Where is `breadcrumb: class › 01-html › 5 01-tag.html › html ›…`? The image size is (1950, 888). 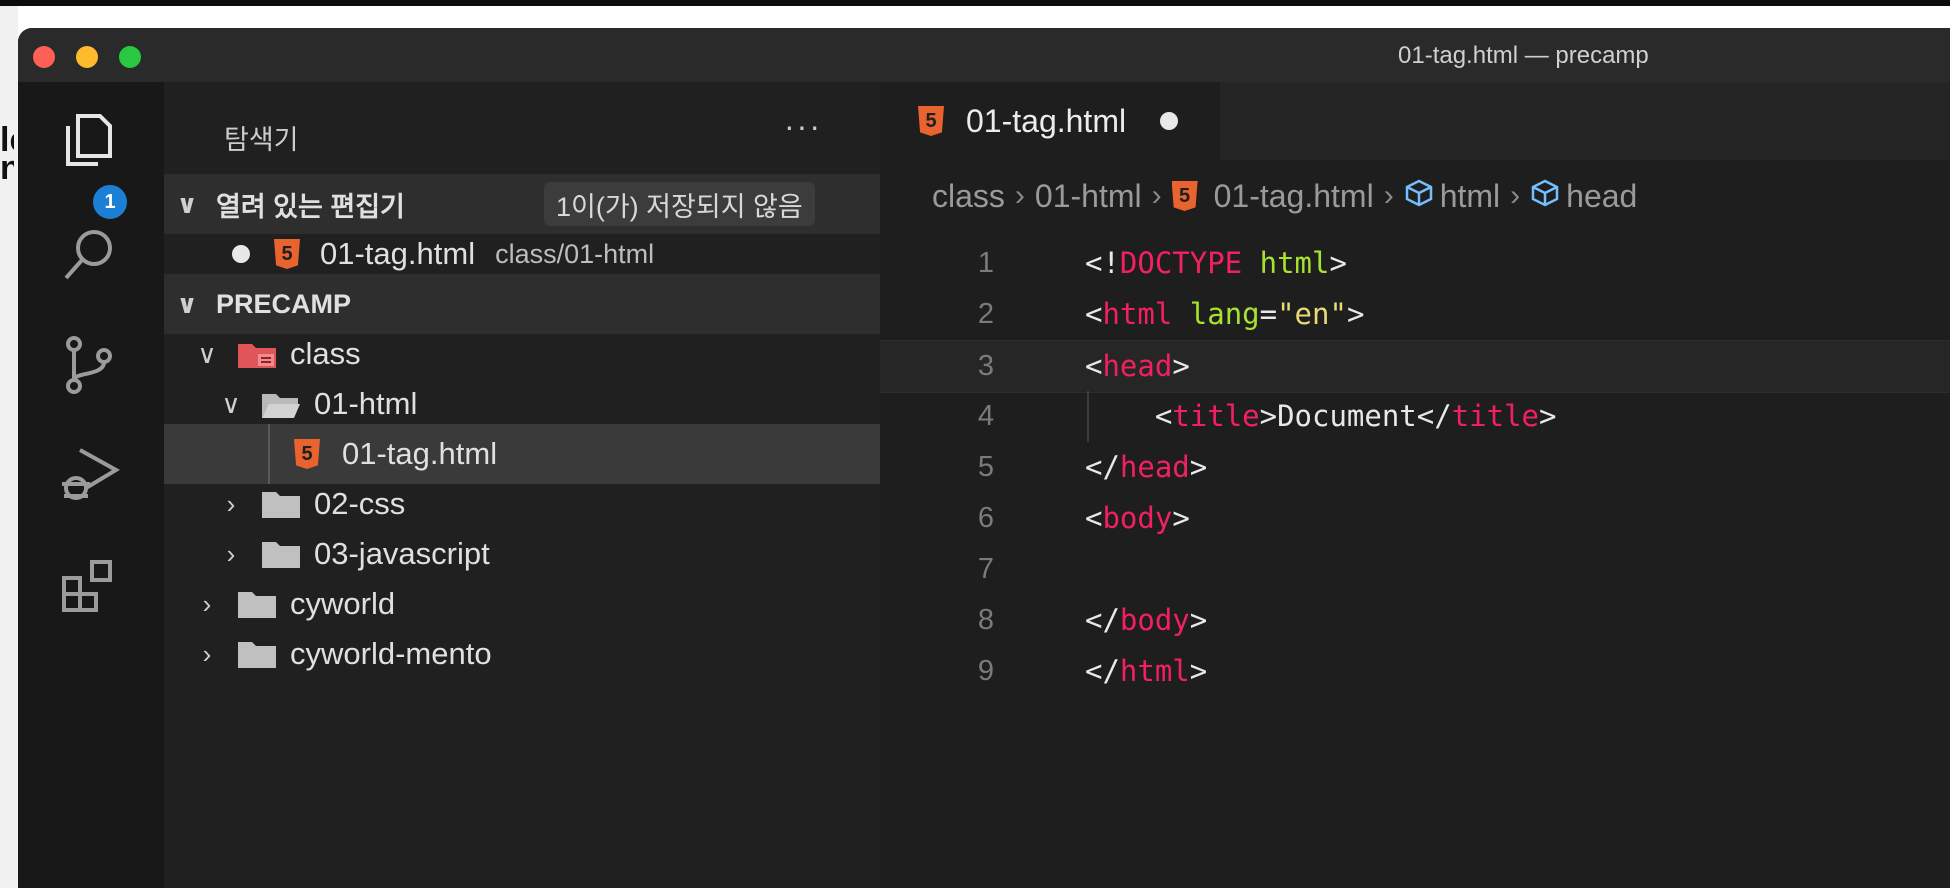
breadcrumb: class › 01-html › 5 01-tag.html › html ›… is located at coordinates (1415, 196).